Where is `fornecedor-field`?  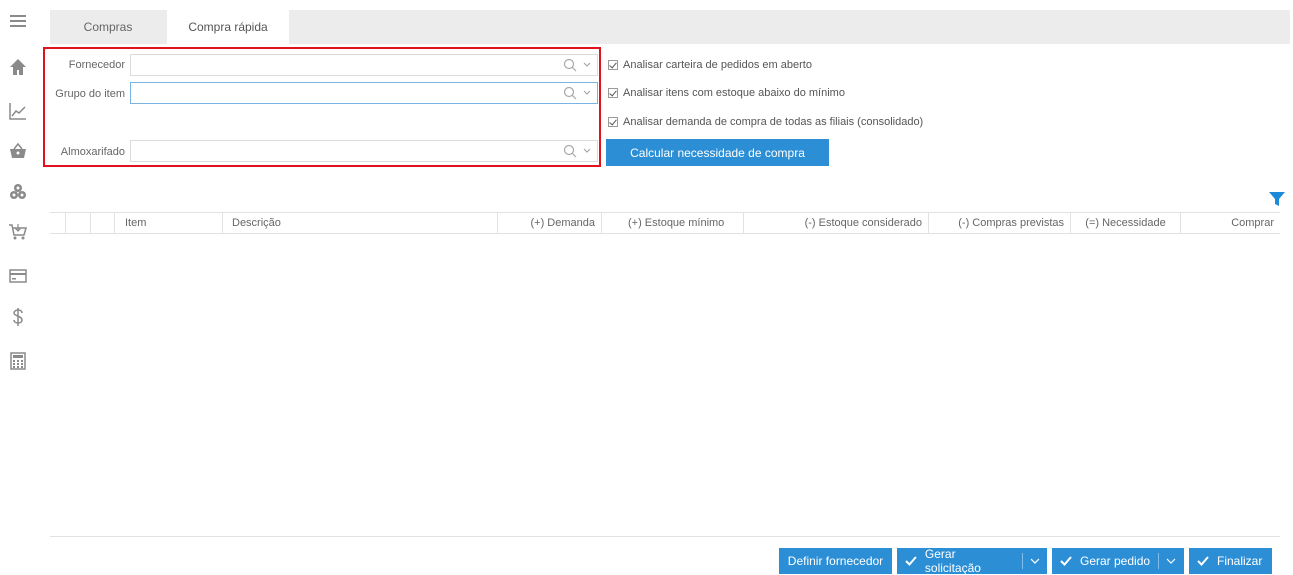 fornecedor-field is located at coordinates (364, 65).